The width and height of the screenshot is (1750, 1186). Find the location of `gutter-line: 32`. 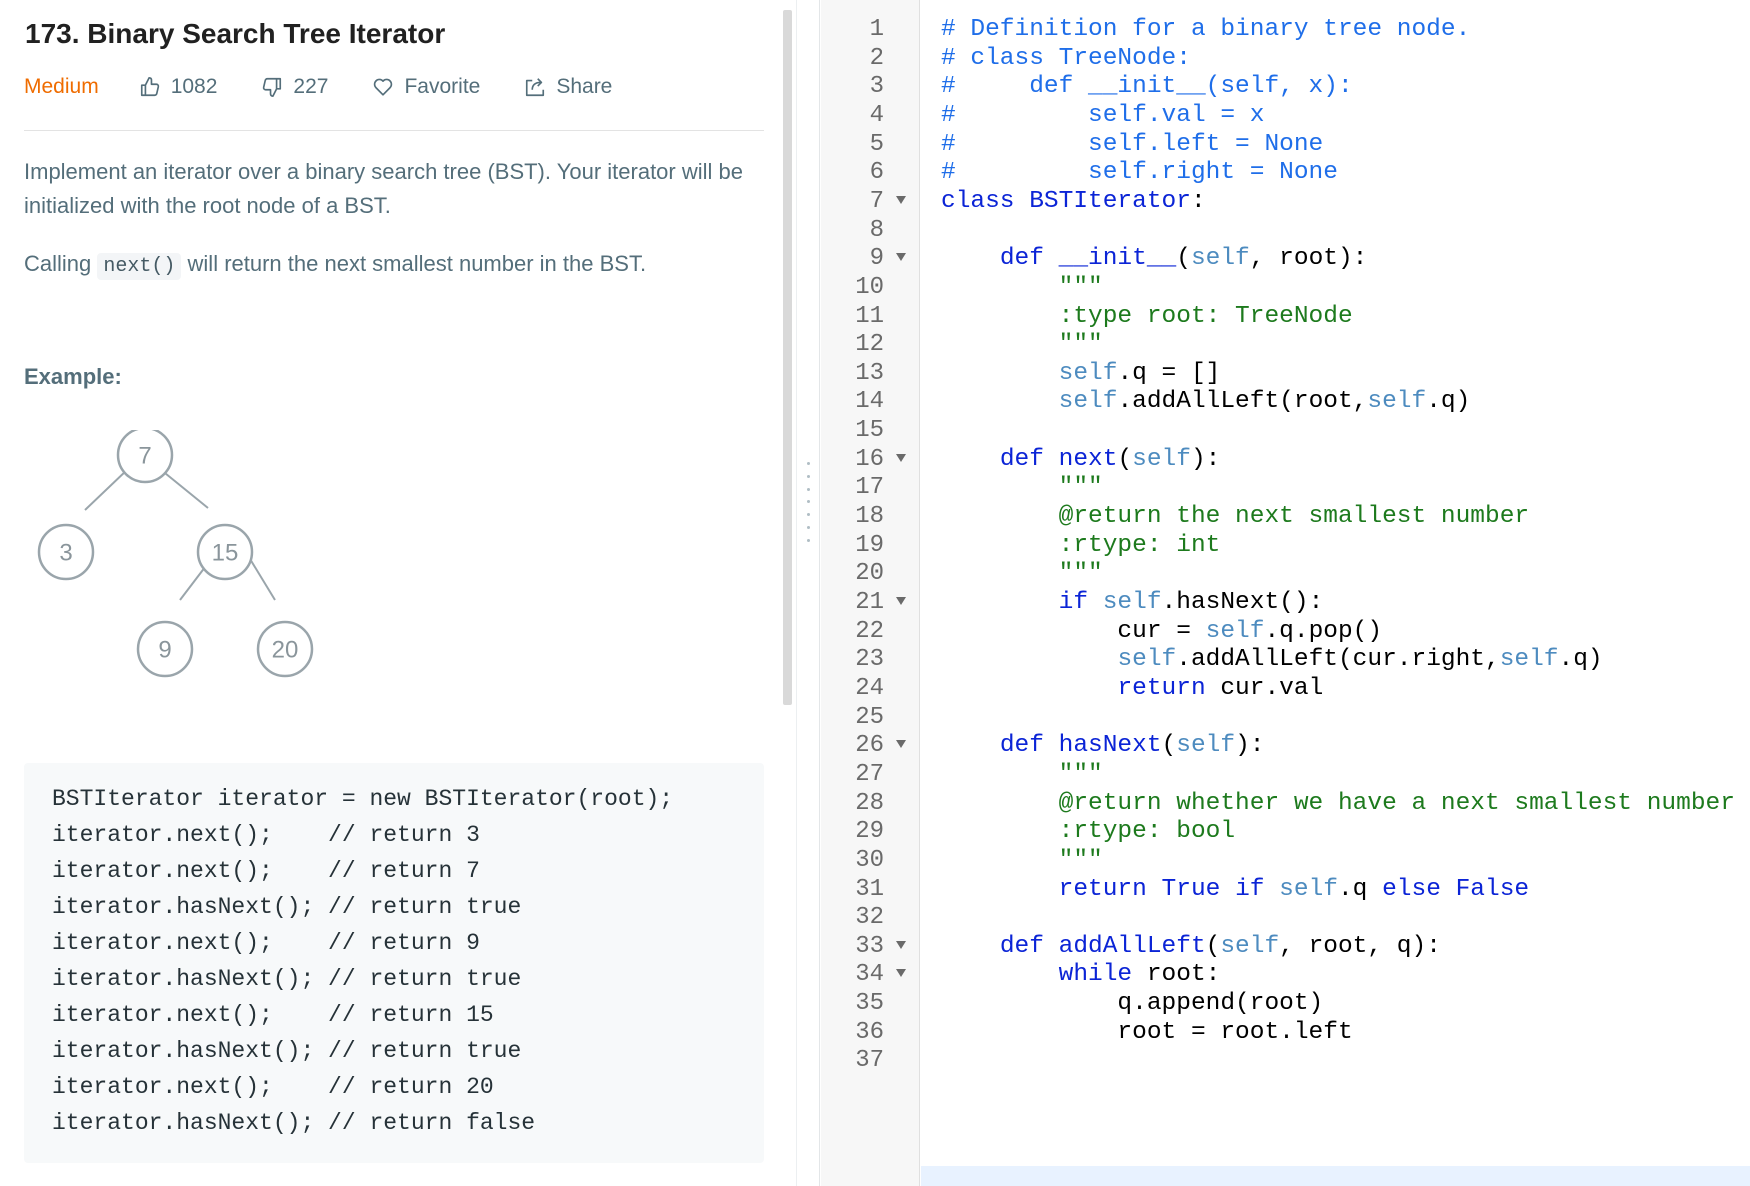

gutter-line: 32 is located at coordinates (870, 918).